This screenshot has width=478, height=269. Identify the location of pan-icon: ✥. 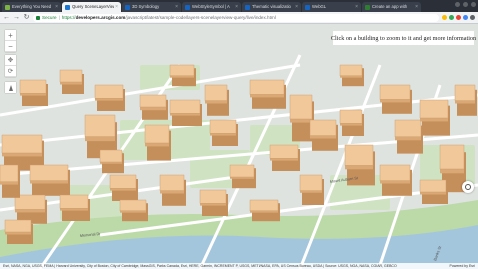
(10, 60).